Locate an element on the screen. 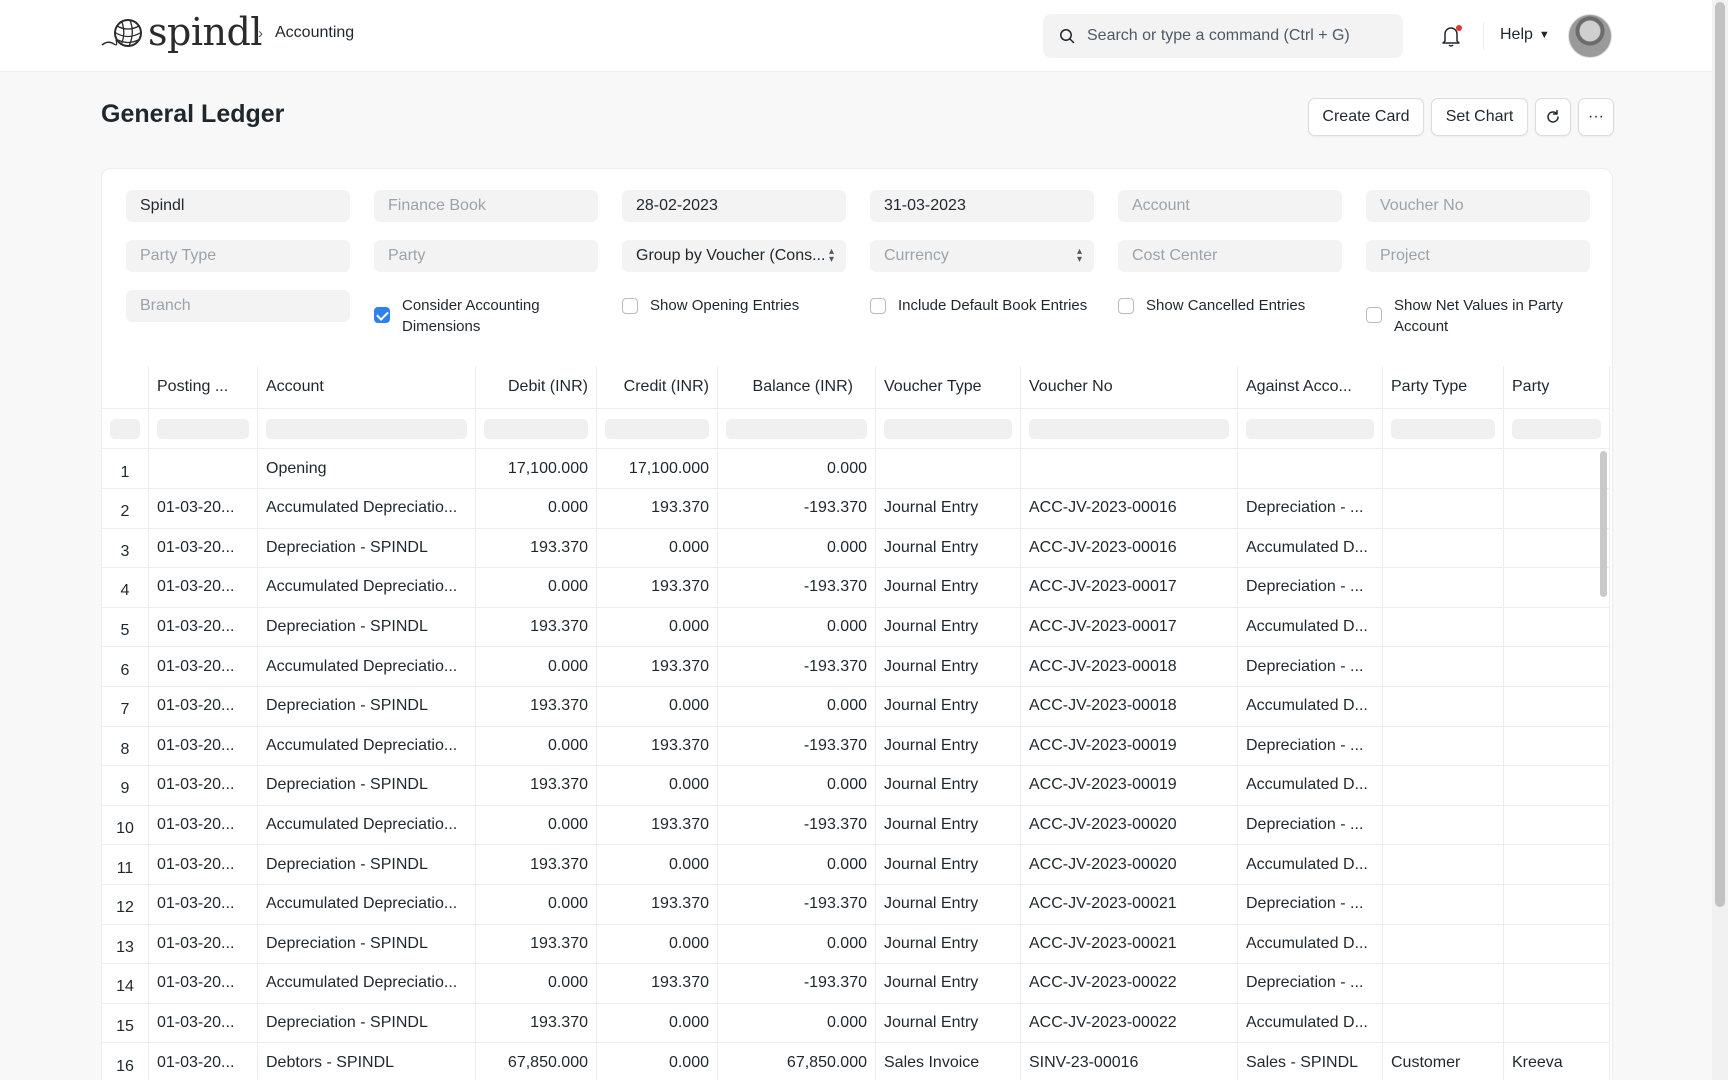 This screenshot has height=1080, width=1728. cell-account: Opening is located at coordinates (367, 468).